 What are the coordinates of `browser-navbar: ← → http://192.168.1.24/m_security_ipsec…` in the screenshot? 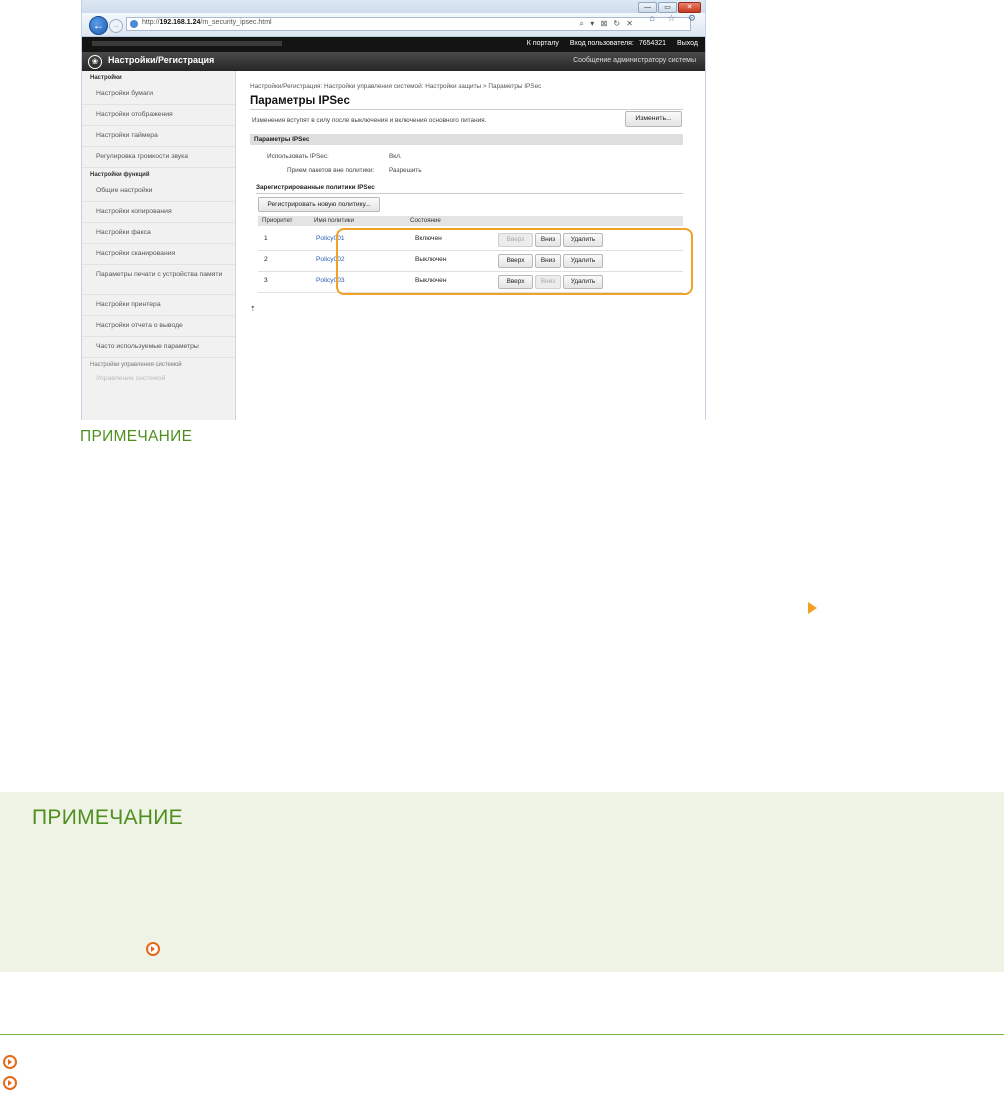 It's located at (393, 25).